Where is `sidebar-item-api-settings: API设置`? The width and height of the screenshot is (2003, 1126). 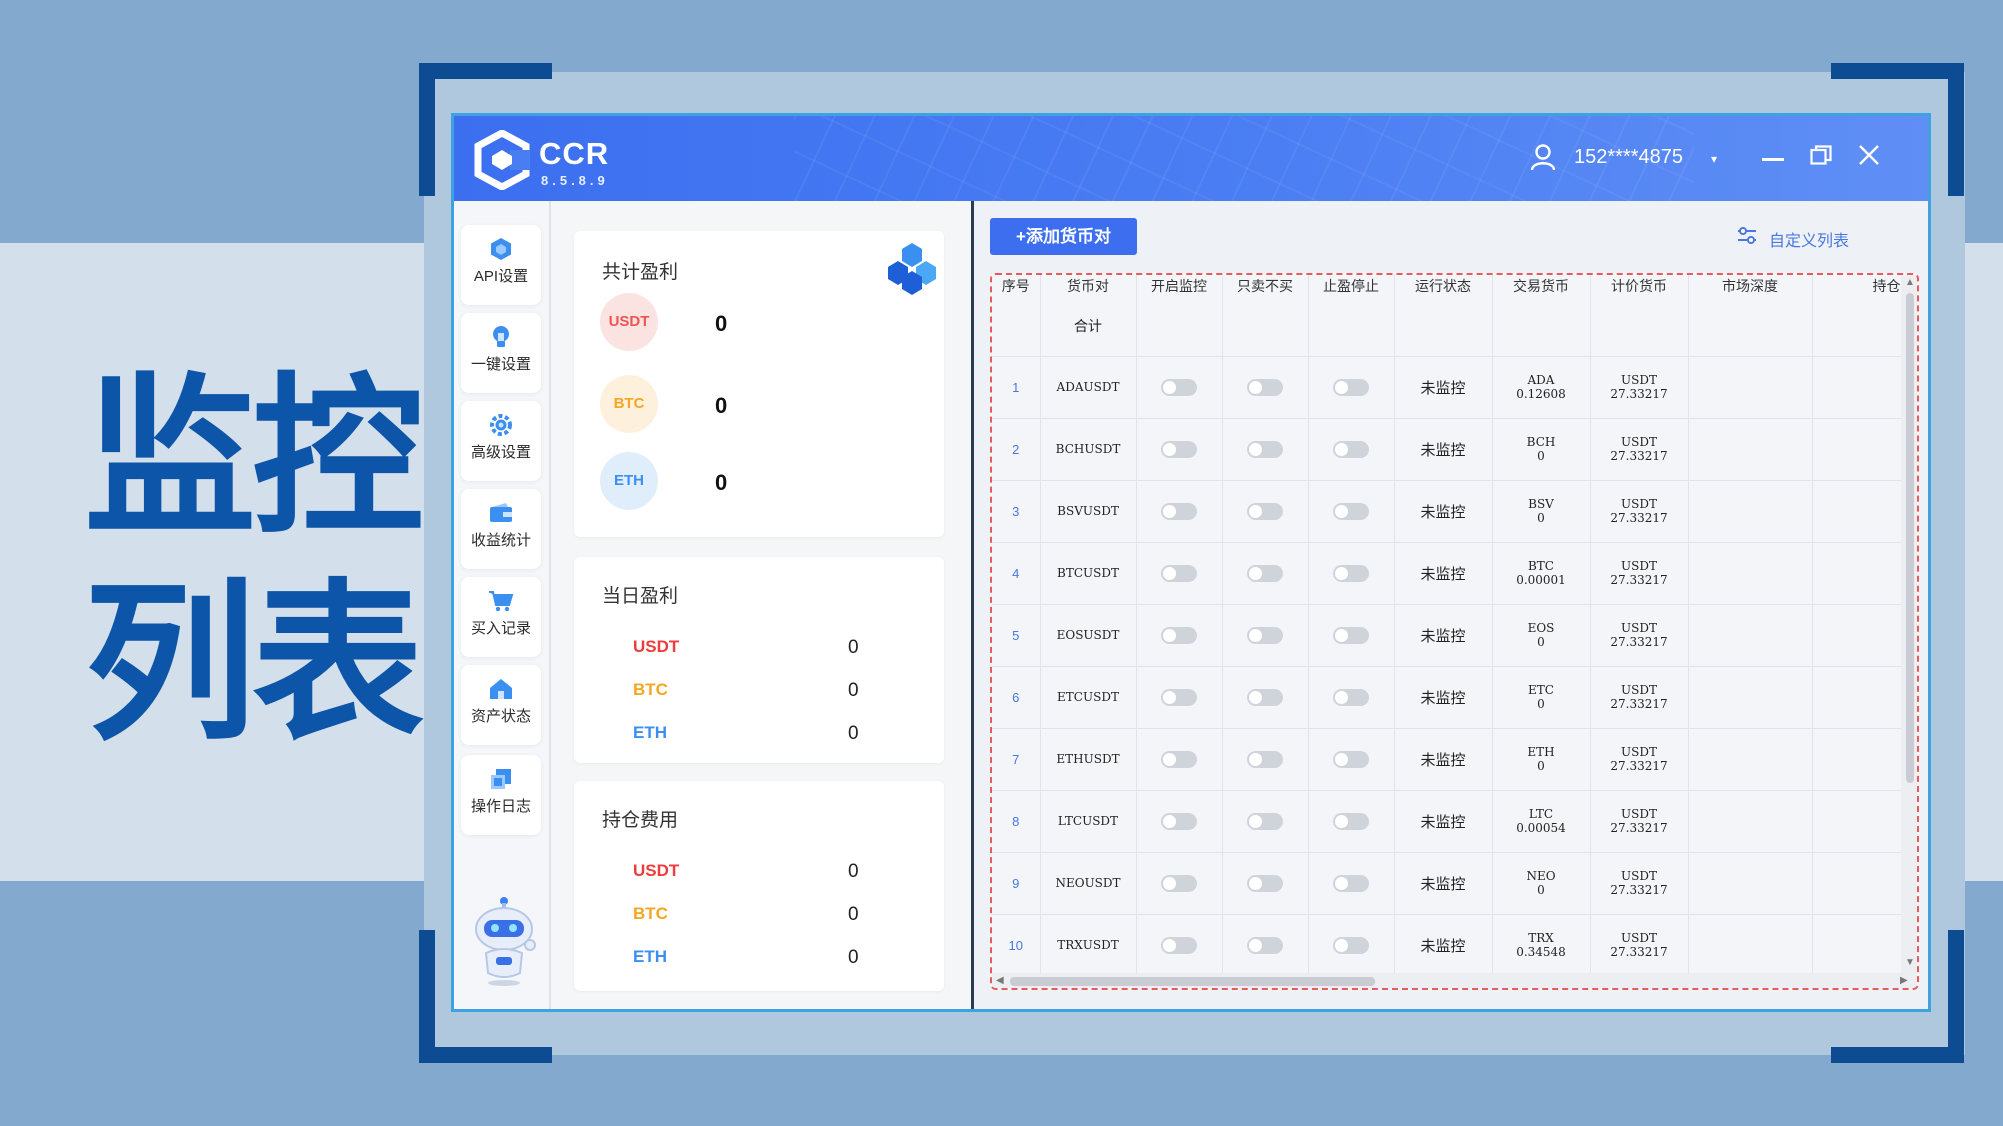 sidebar-item-api-settings: API设置 is located at coordinates (501, 265).